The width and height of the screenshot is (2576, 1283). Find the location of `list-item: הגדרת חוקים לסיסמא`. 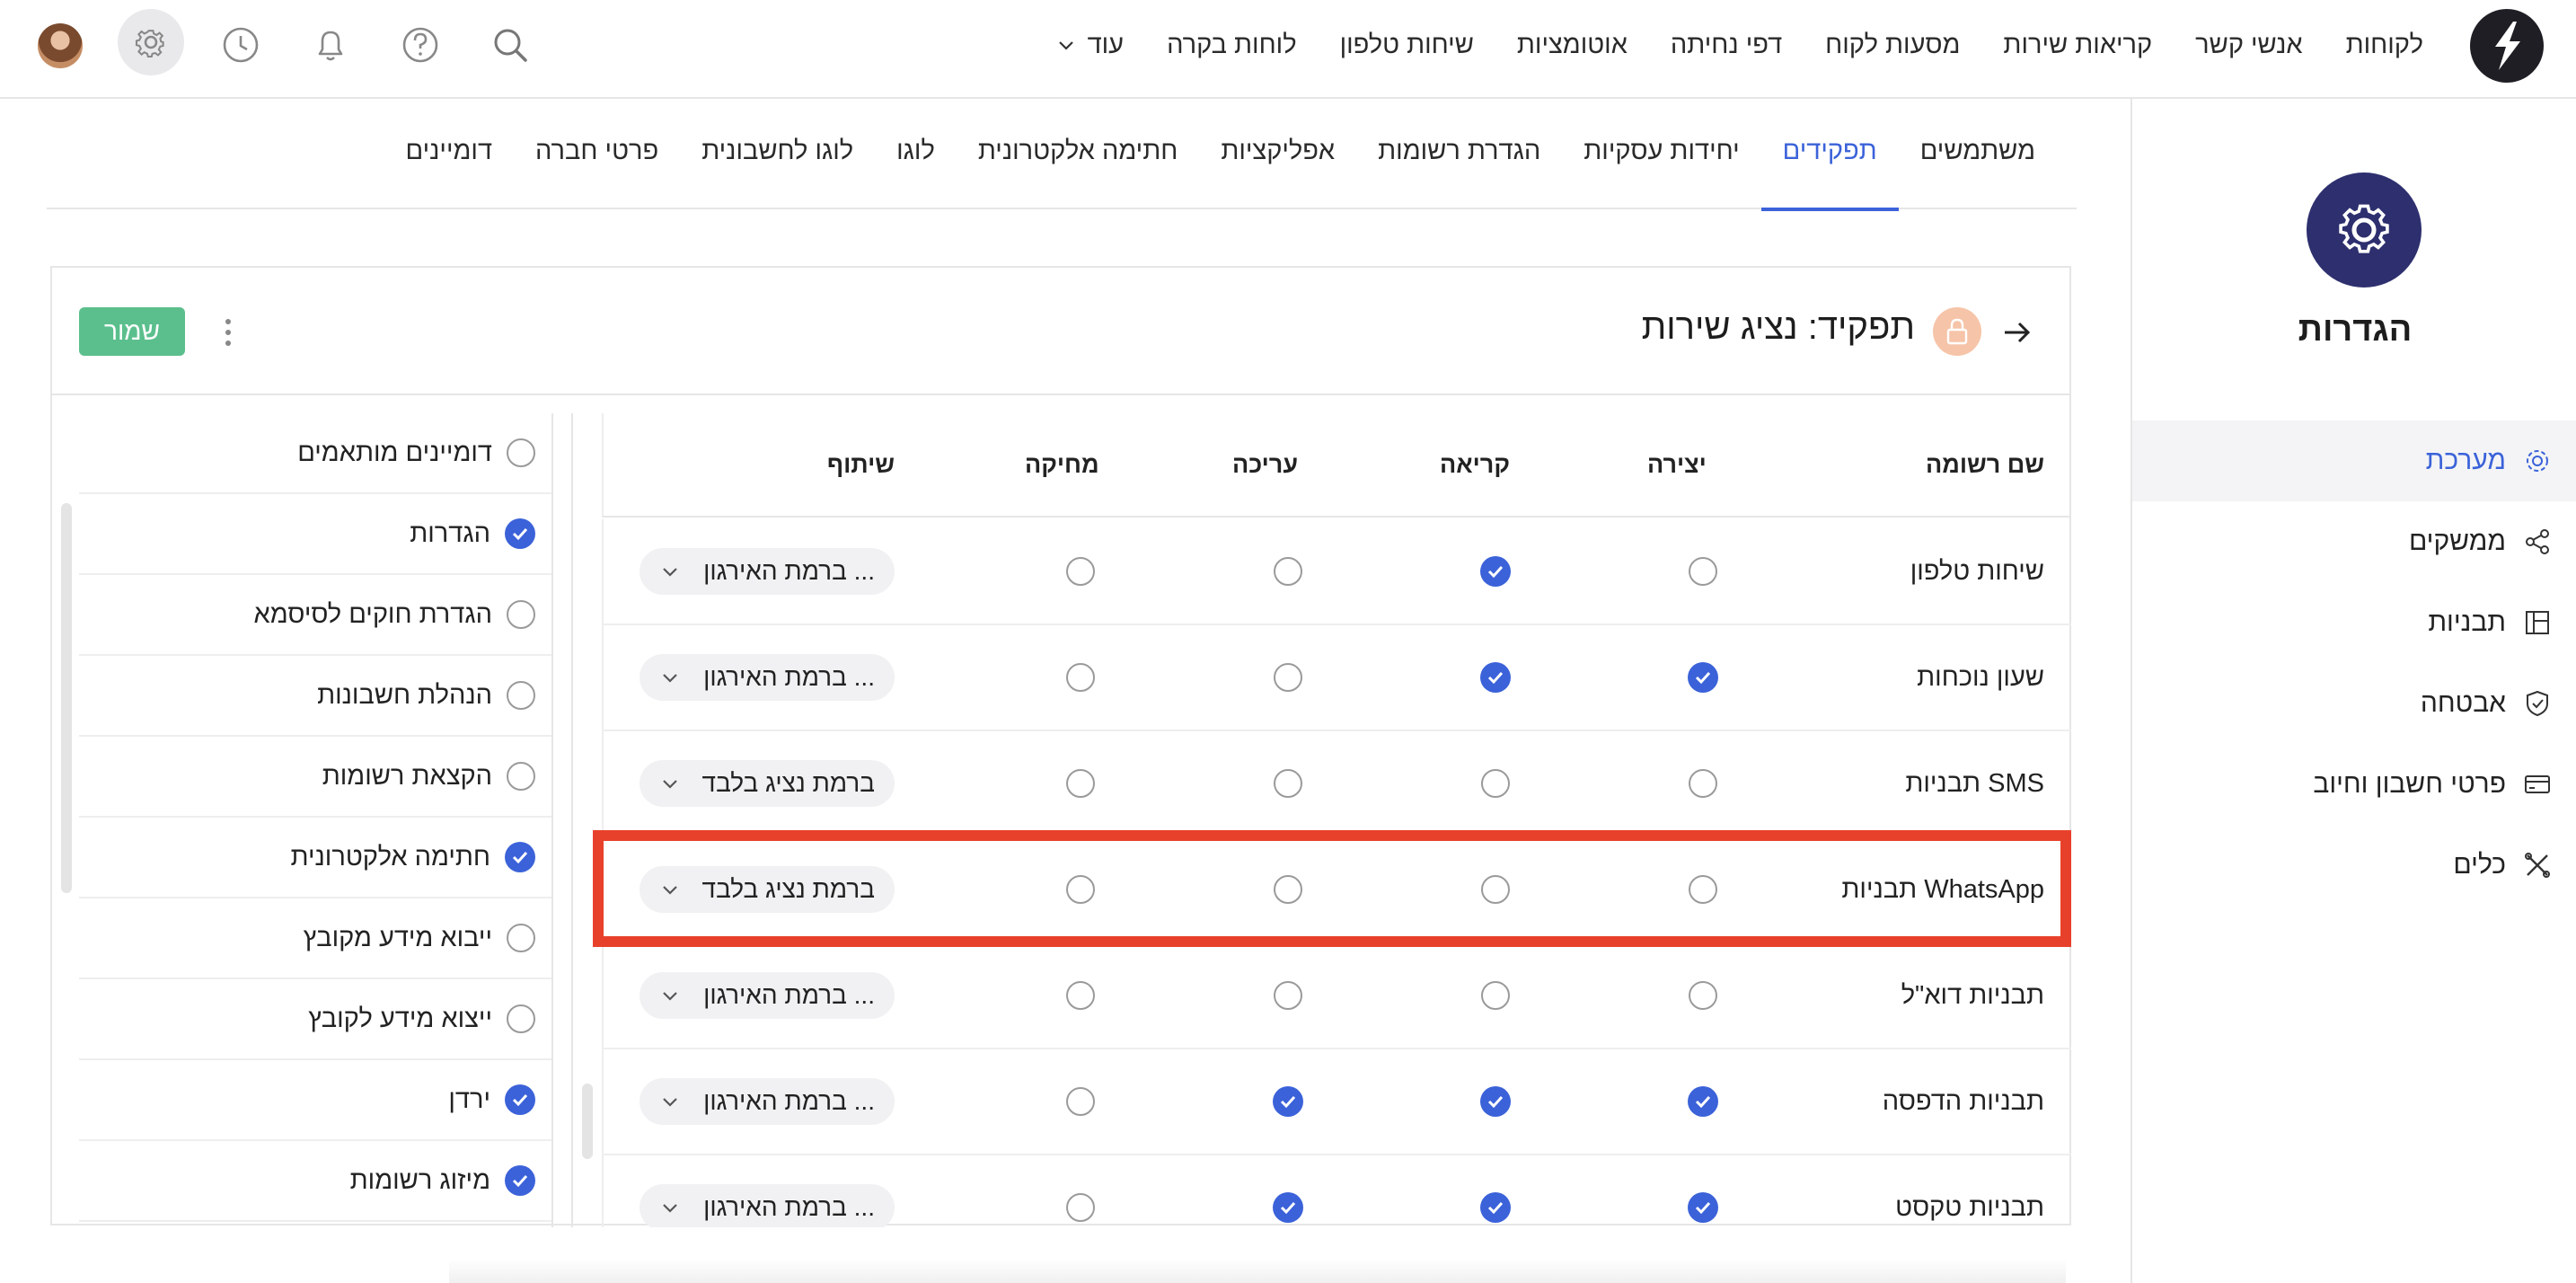

list-item: הגדרת חוקים לסיסמא is located at coordinates (315, 616).